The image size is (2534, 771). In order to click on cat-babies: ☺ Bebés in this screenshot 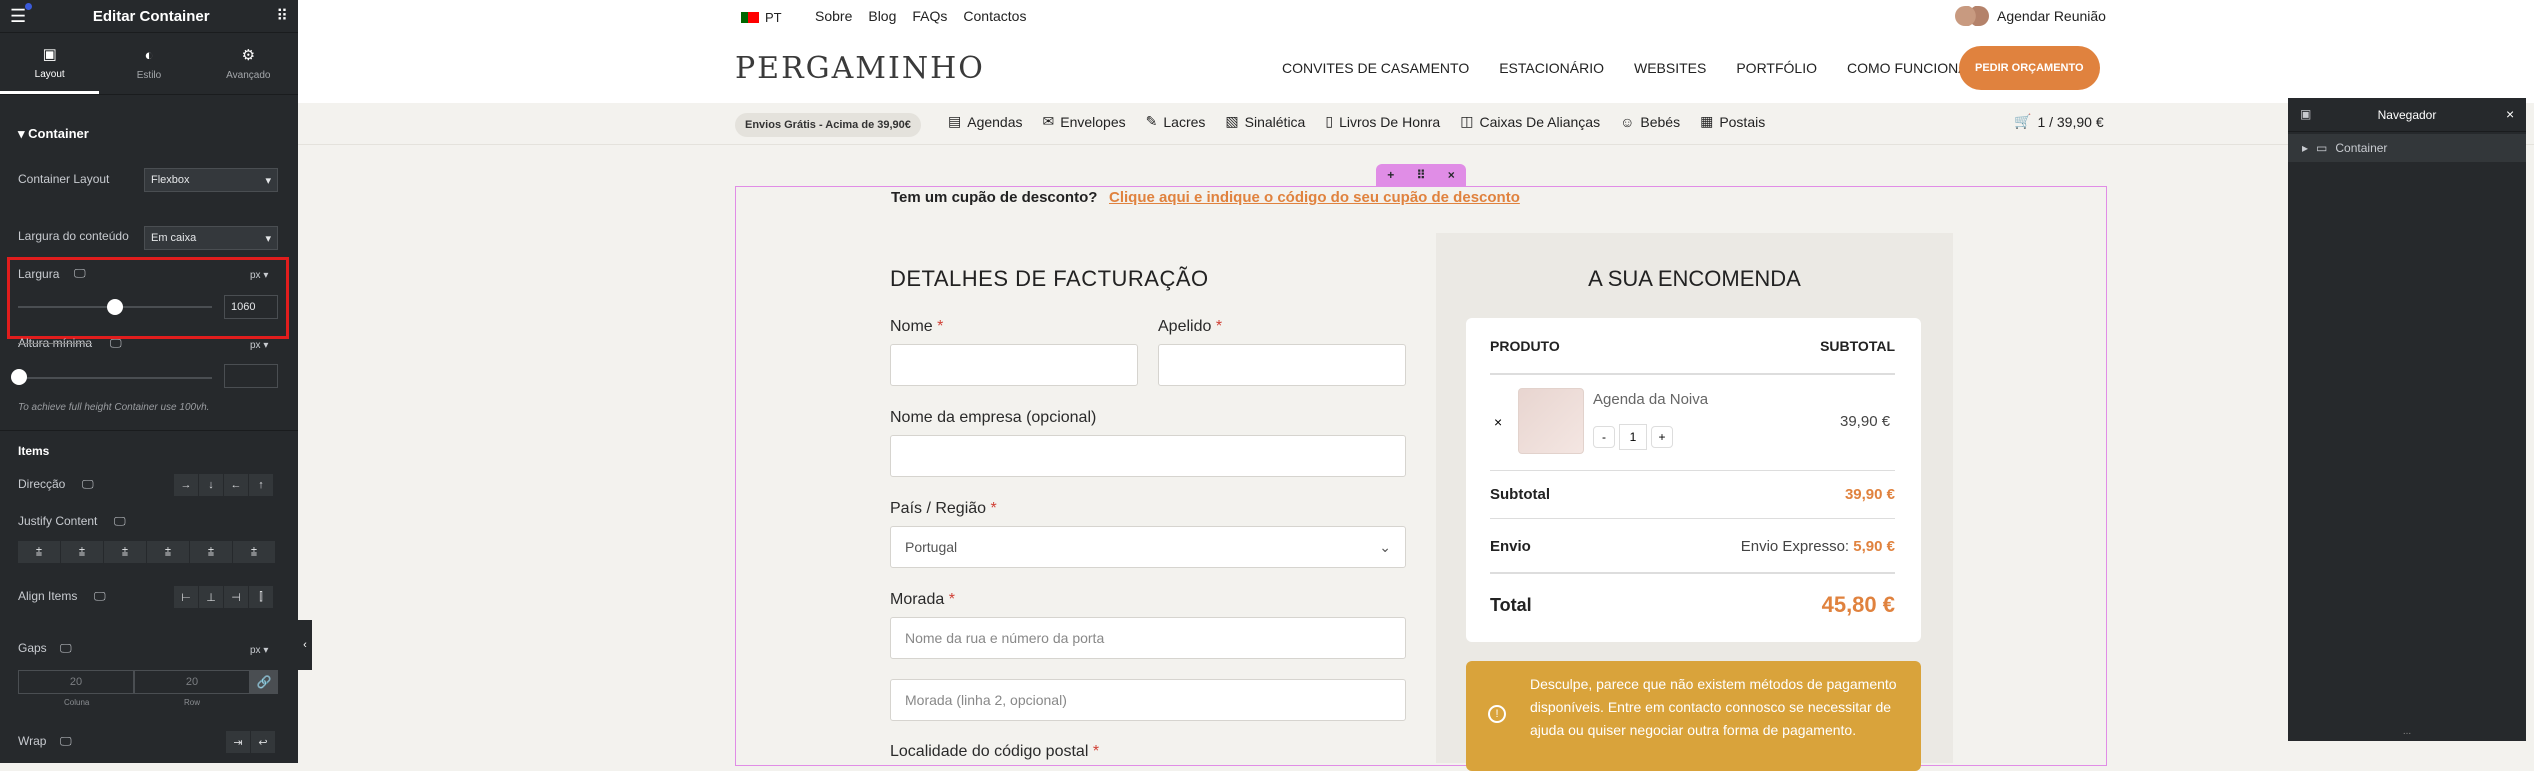, I will do `click(1650, 121)`.